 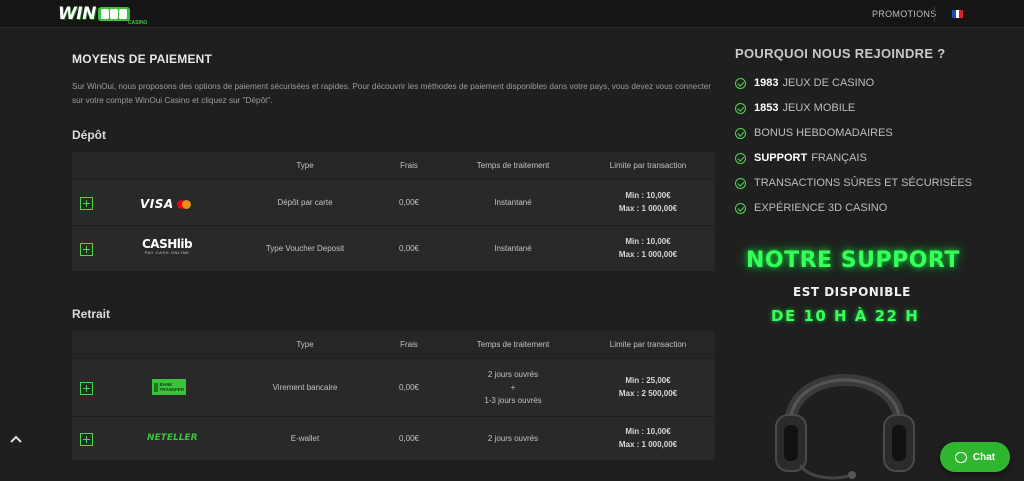 What do you see at coordinates (305, 438) in the screenshot?
I see `payment-type: E-wallet` at bounding box center [305, 438].